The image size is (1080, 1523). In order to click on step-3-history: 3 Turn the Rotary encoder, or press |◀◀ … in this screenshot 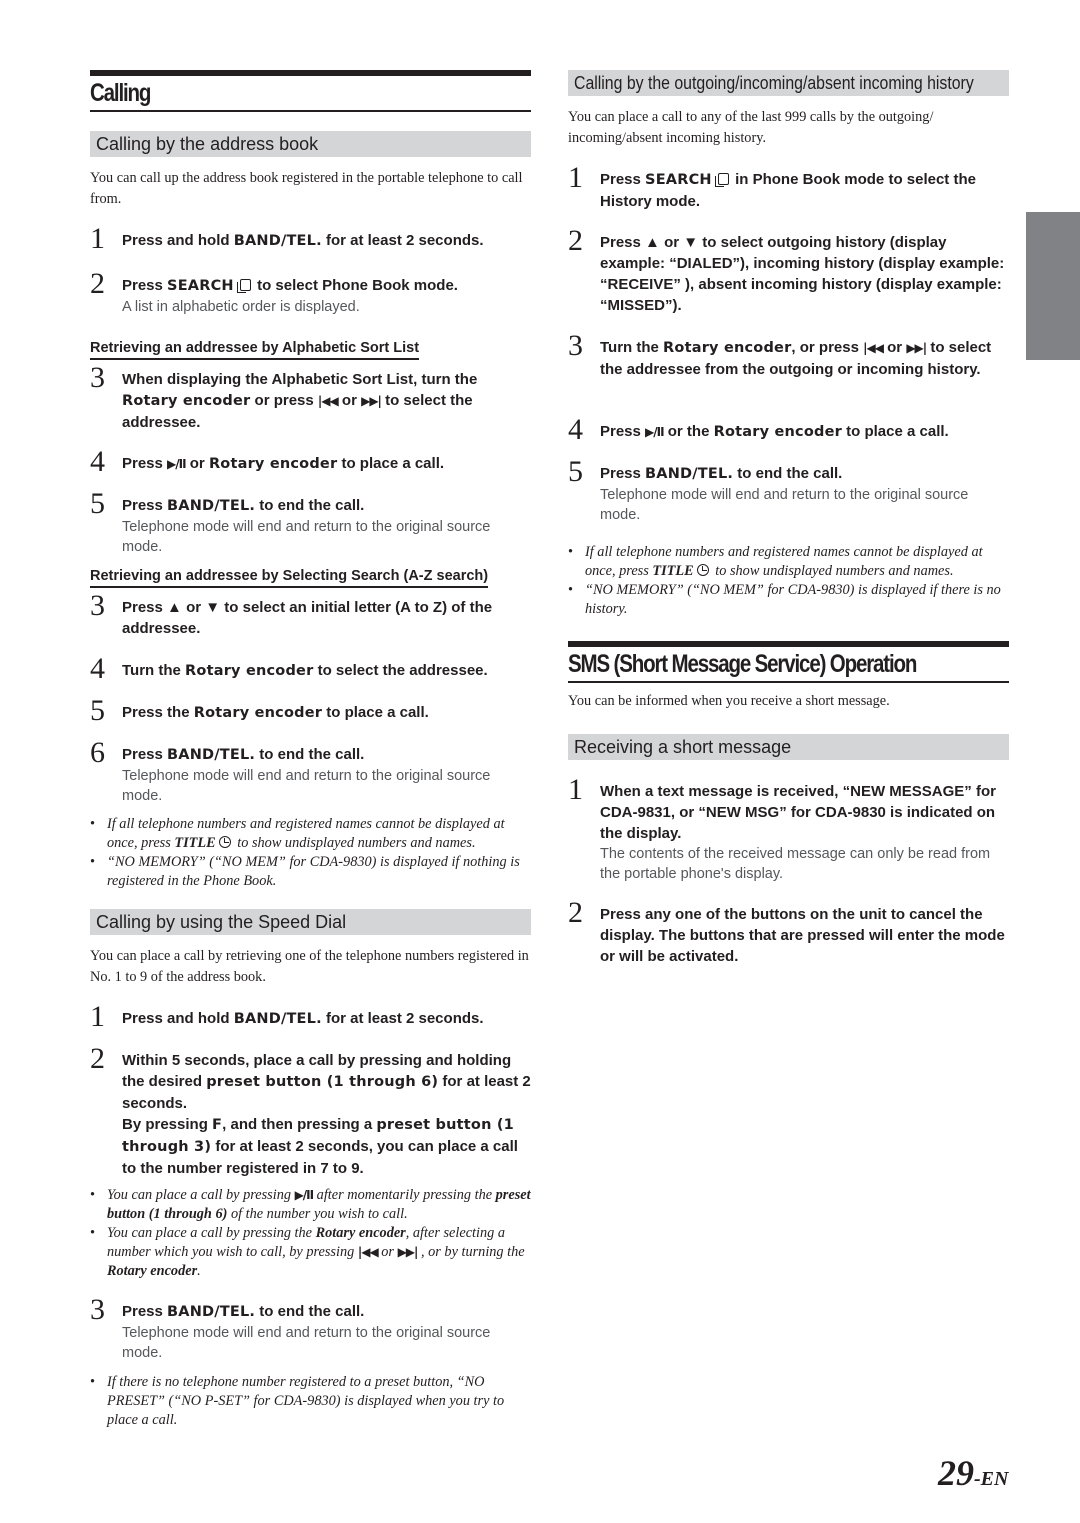, I will do `click(780, 354)`.